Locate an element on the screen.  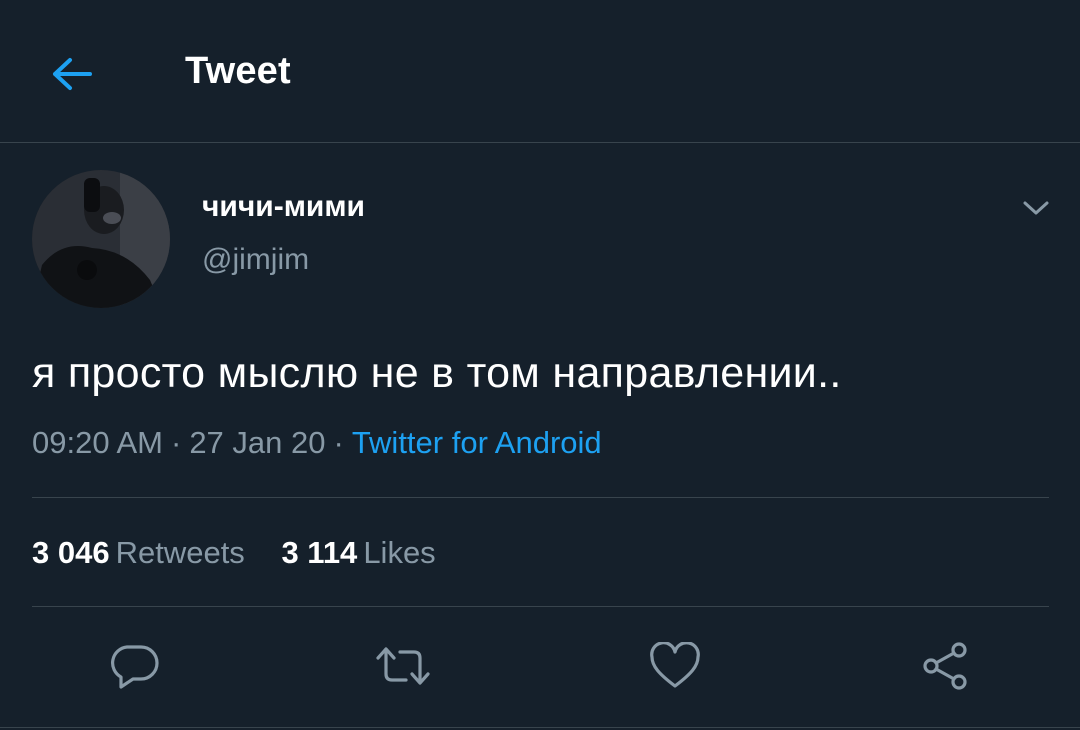
avatar-photo is located at coordinates (101, 239).